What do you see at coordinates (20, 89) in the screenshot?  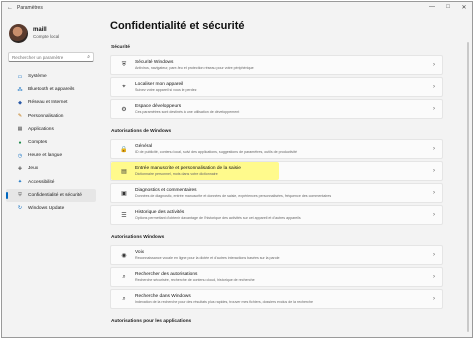 I see `bluetooth-icon: ⁂` at bounding box center [20, 89].